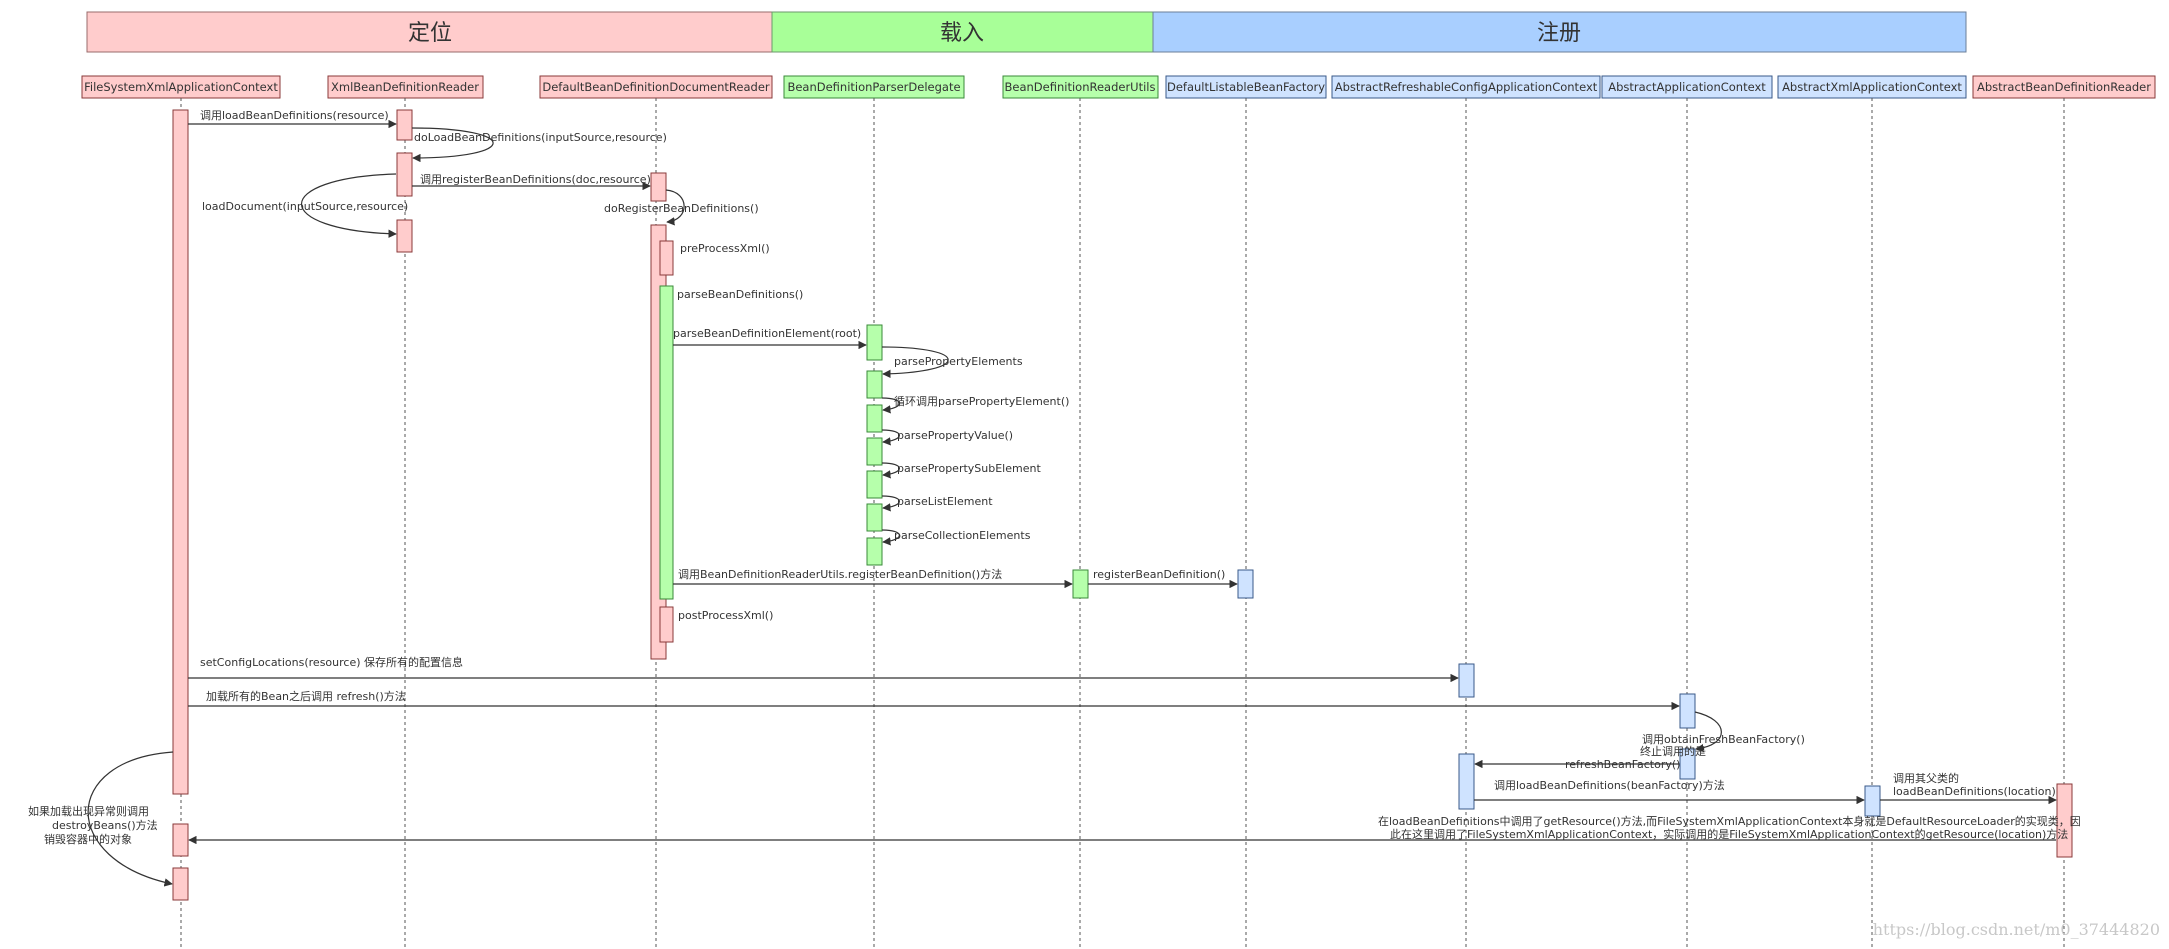 This screenshot has width=2169, height=949. What do you see at coordinates (305, 206) in the screenshot?
I see `message-label: loadDocument(inputSource,resource)` at bounding box center [305, 206].